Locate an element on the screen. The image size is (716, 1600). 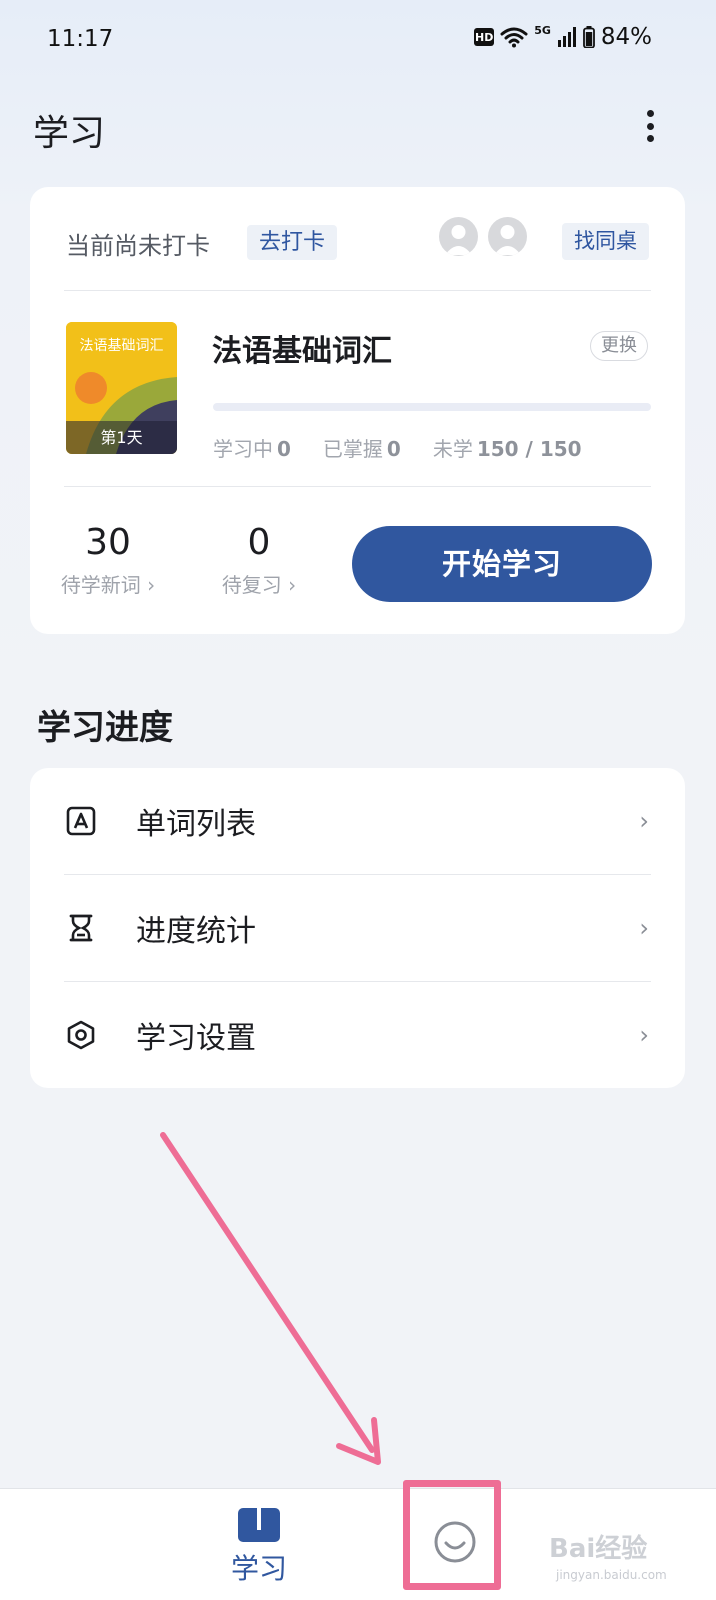
signal-icon is located at coordinates (566, 37).